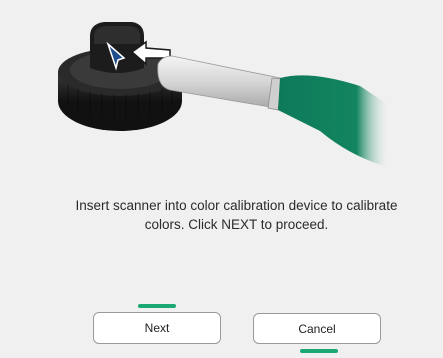 This screenshot has width=443, height=358. What do you see at coordinates (317, 328) in the screenshot?
I see `cancel-button: Cancel` at bounding box center [317, 328].